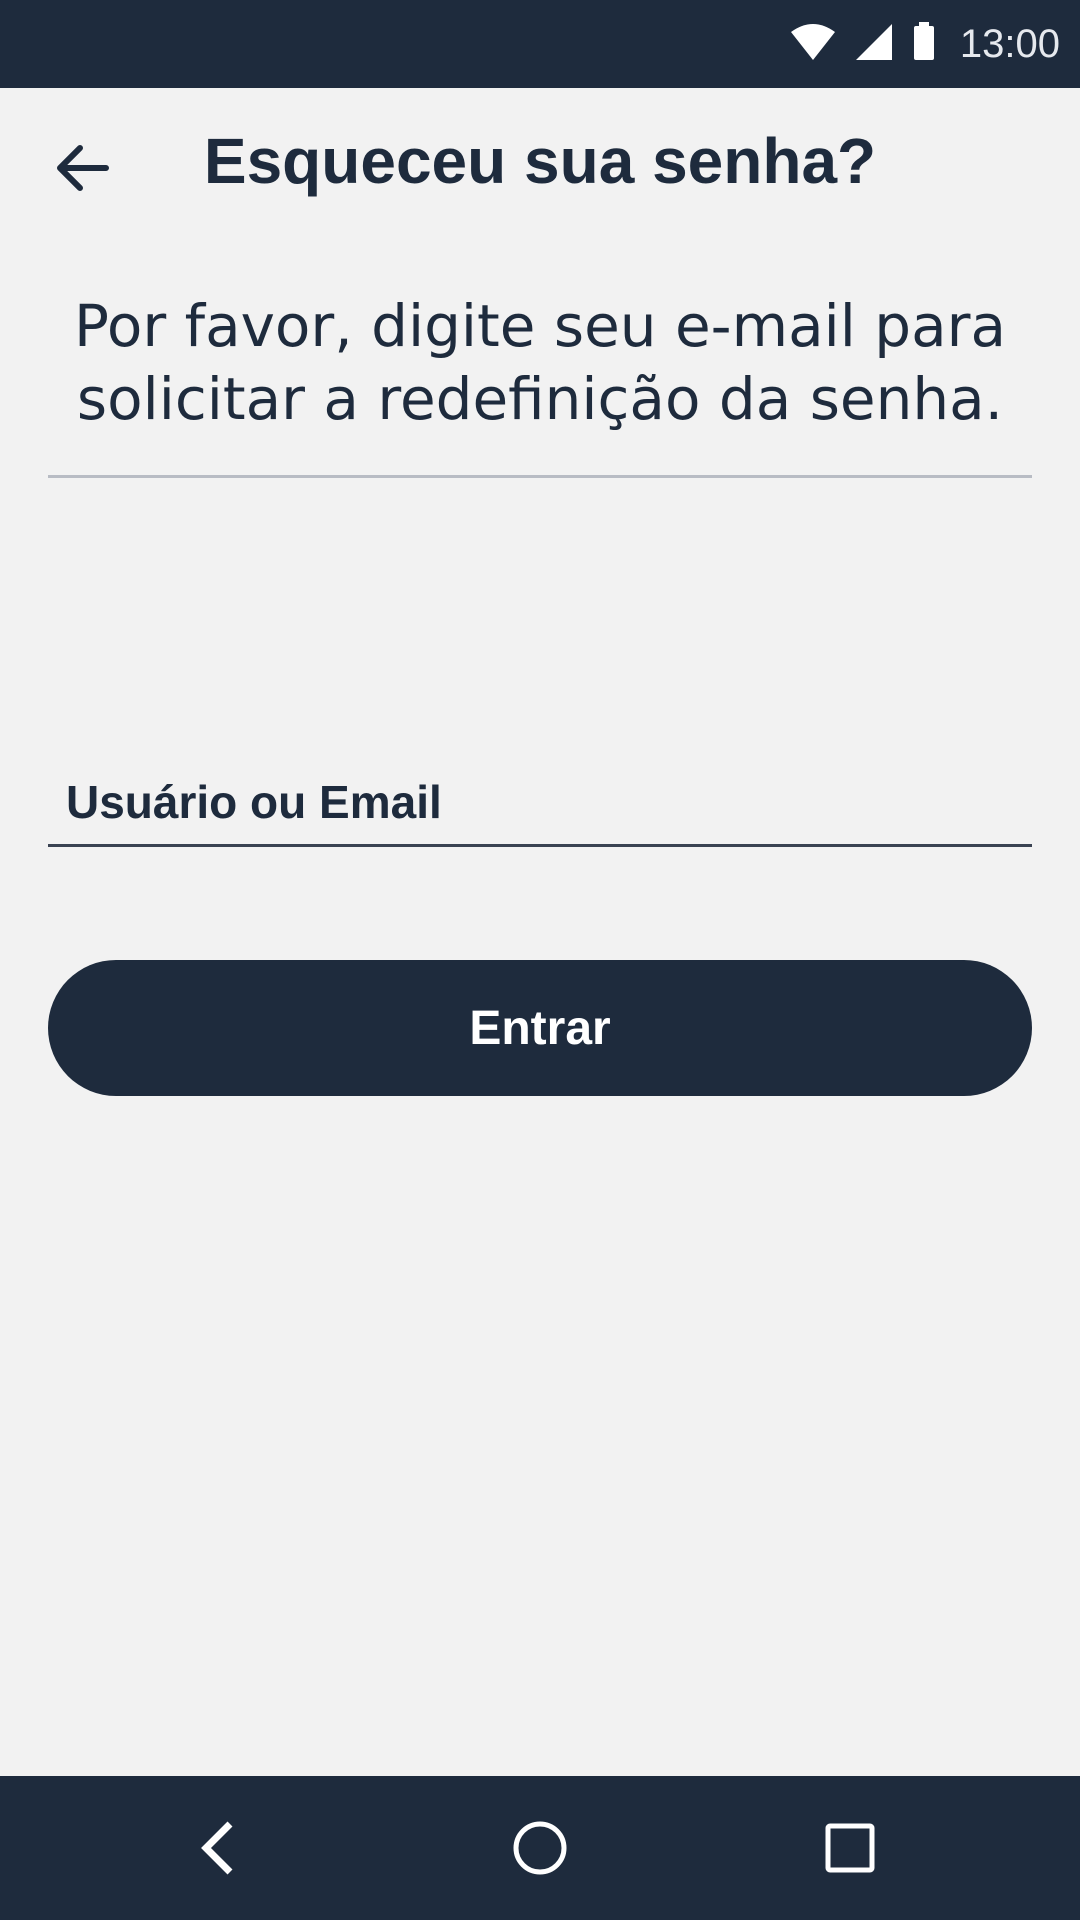 Image resolution: width=1080 pixels, height=1920 pixels. I want to click on status-time: 13:00, so click(1009, 43).